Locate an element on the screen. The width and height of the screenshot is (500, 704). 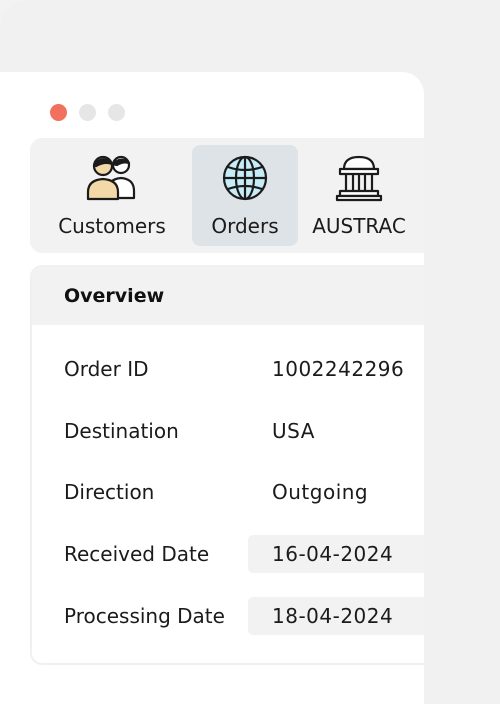
window-controls is located at coordinates (87, 112).